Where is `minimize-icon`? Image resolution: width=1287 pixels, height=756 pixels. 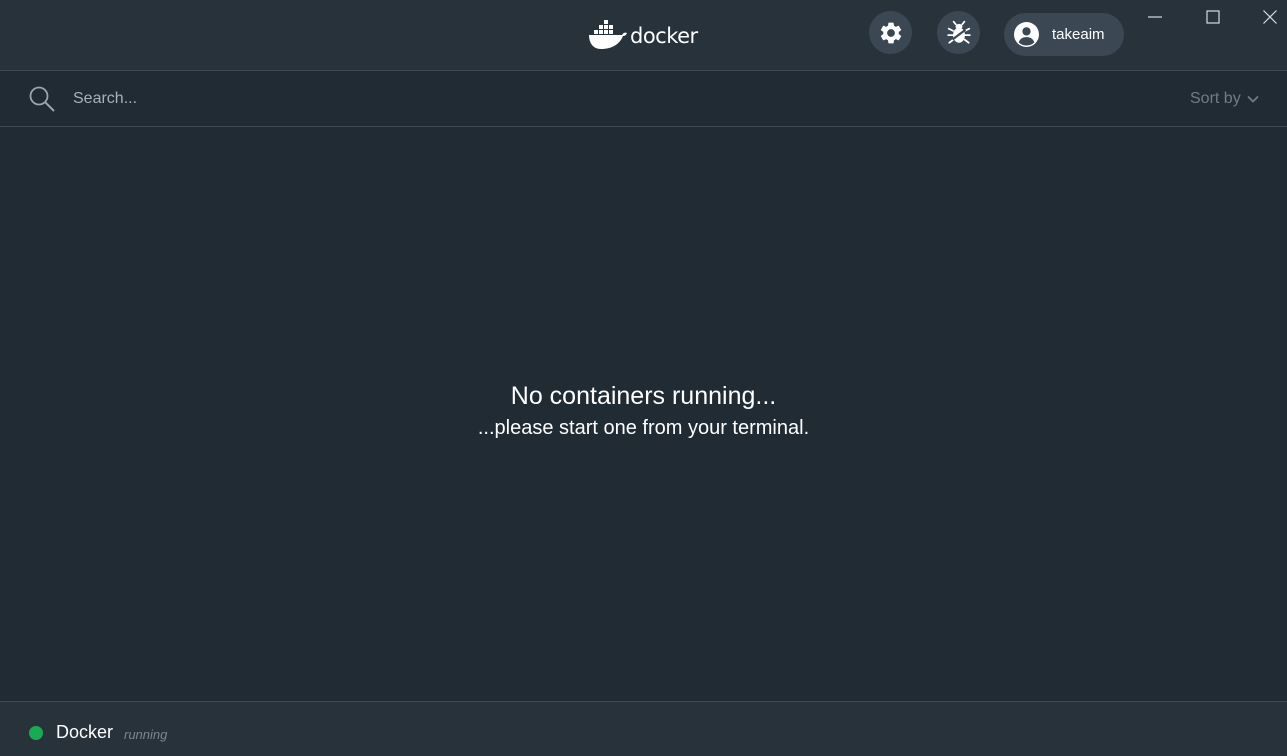 minimize-icon is located at coordinates (1155, 17).